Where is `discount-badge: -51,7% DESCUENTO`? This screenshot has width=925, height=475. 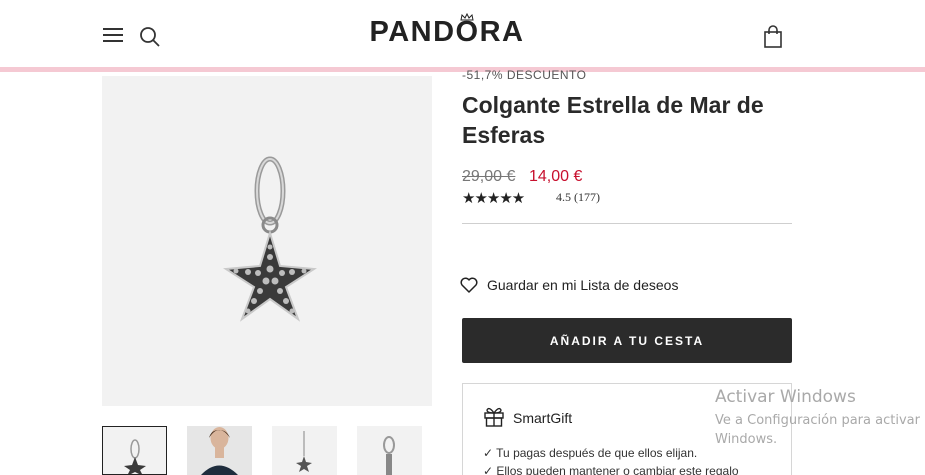
discount-badge: -51,7% DESCUENTO is located at coordinates (524, 75).